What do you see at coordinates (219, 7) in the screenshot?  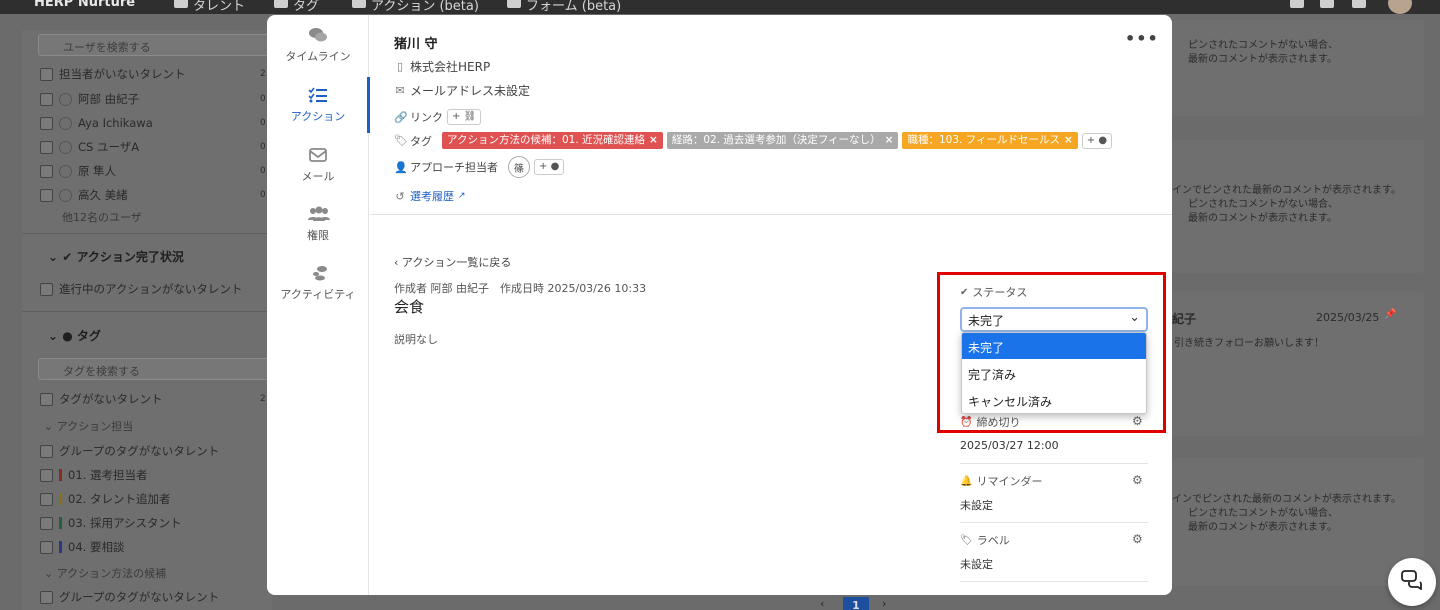 I see `nav-talent: タレント` at bounding box center [219, 7].